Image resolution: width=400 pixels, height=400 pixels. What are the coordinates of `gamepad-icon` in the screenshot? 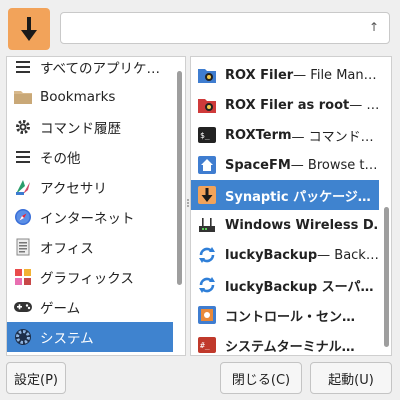 It's located at (23, 307).